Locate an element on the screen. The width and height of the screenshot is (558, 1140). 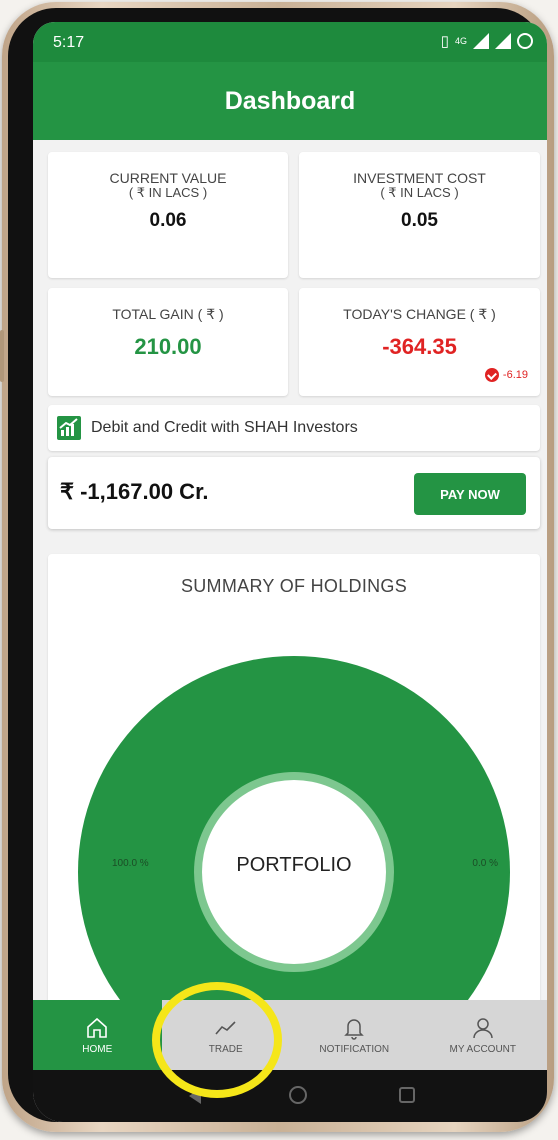
change-value: -6.19 is located at coordinates (515, 375).